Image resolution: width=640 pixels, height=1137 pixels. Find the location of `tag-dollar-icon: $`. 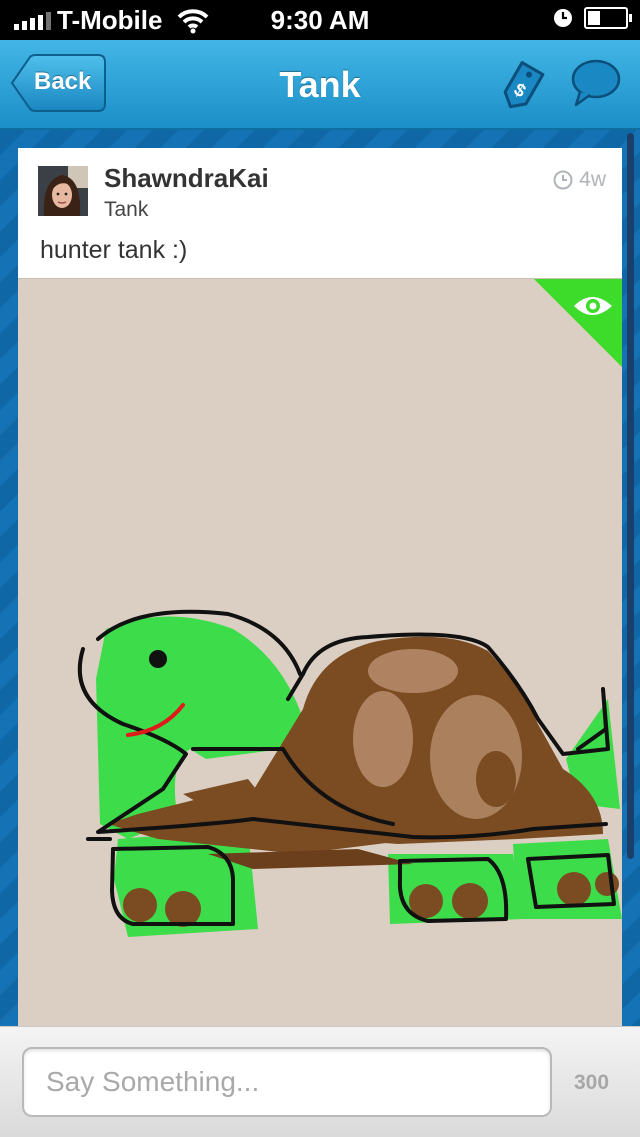

tag-dollar-icon: $ is located at coordinates (523, 85).